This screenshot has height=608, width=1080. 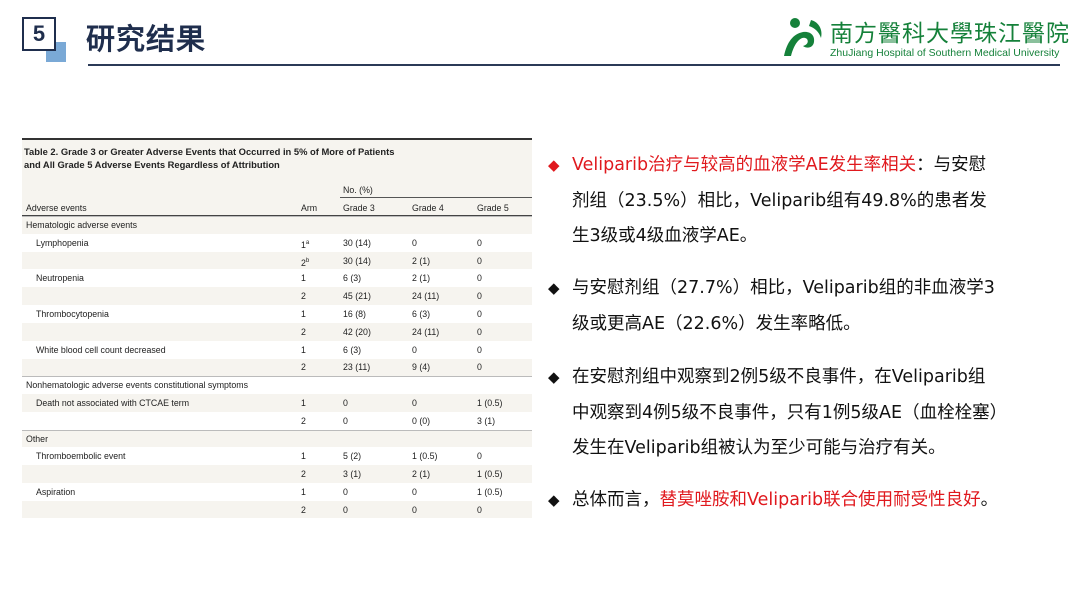 I want to click on table-cell-grade3: 23 (11), so click(x=357, y=367).